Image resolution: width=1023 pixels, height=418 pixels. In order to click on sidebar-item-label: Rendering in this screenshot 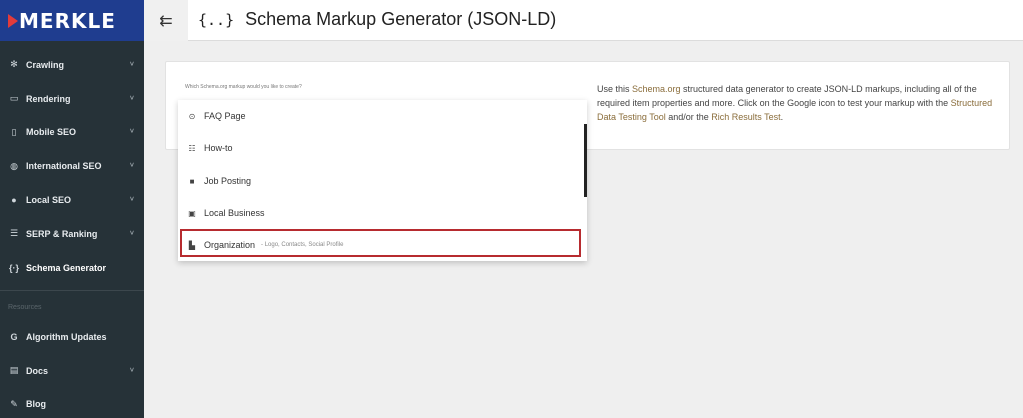, I will do `click(48, 98)`.